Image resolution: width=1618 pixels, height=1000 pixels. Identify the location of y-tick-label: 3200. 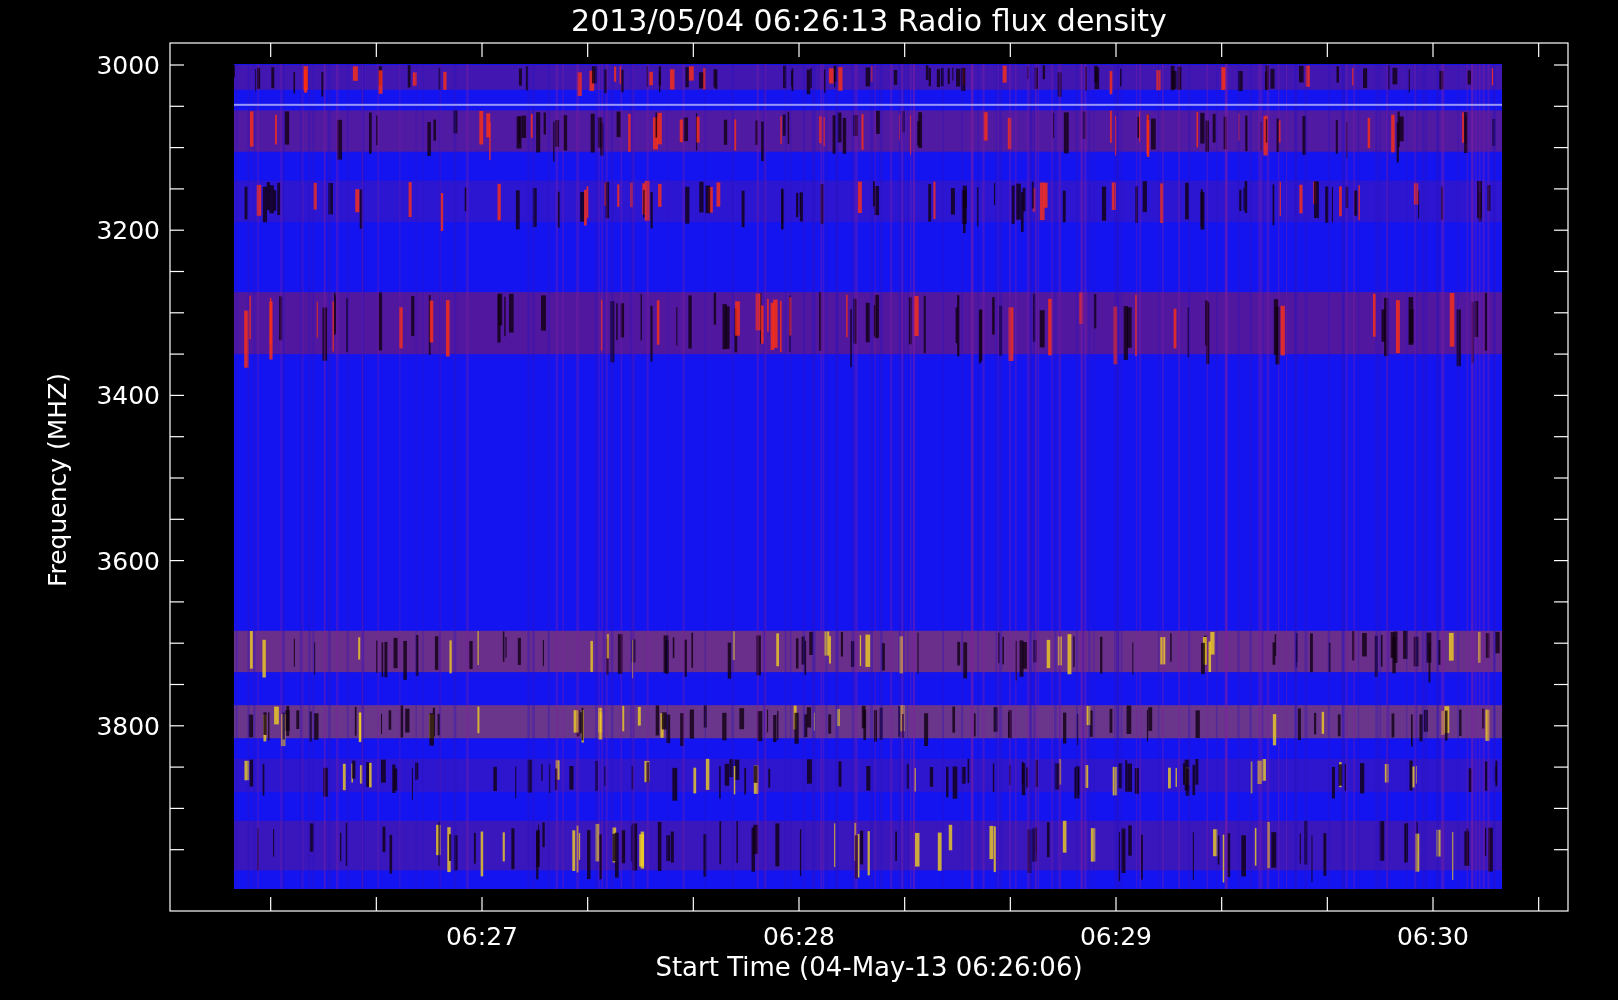
(128, 231).